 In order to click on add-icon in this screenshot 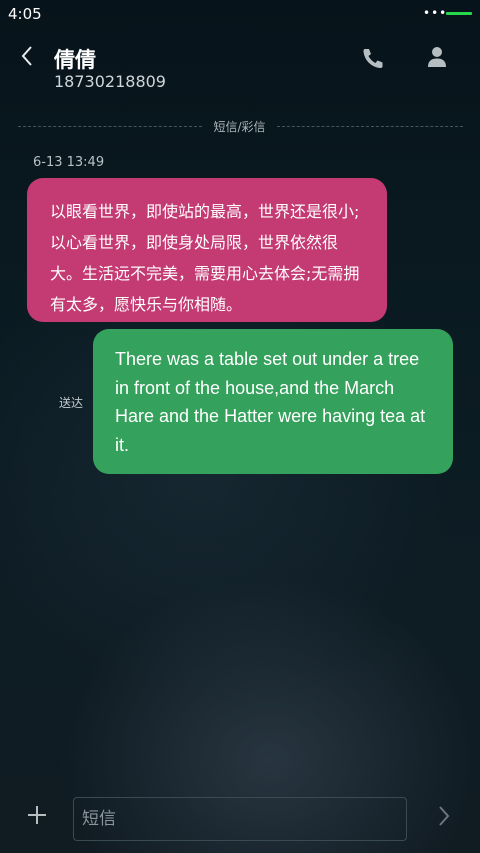, I will do `click(37, 815)`.